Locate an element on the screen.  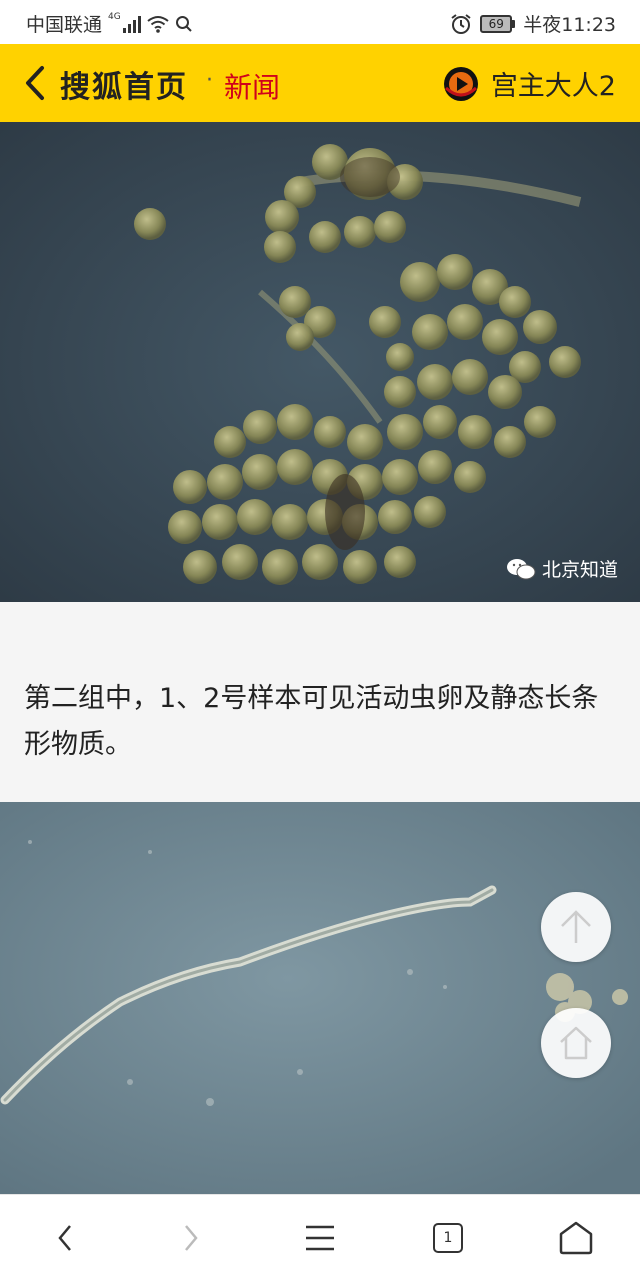
browser-home-button is located at coordinates (576, 1238).